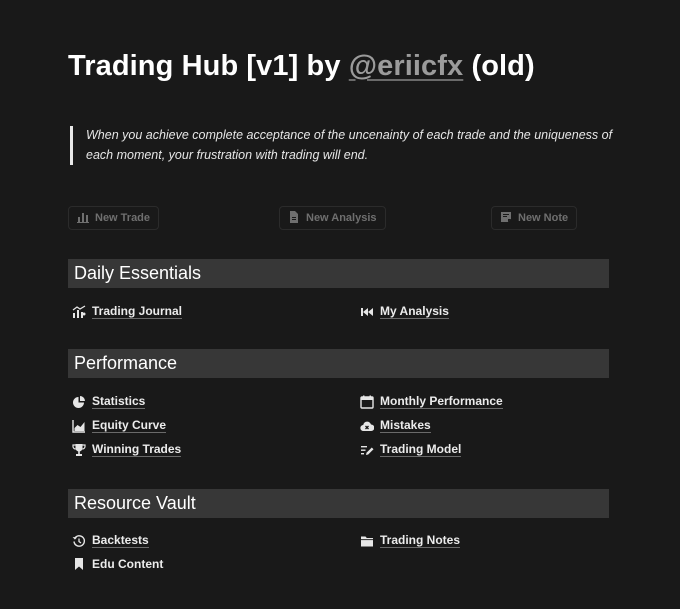  What do you see at coordinates (338, 503) in the screenshot?
I see `section-resource-vault: Resource Vault` at bounding box center [338, 503].